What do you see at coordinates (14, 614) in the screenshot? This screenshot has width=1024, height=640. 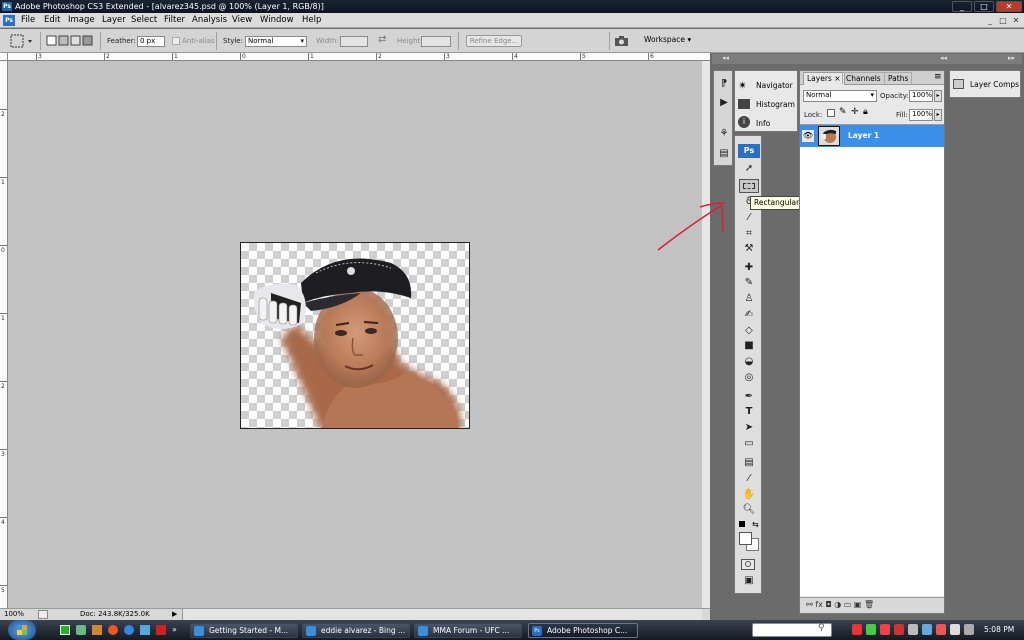 I see `zoom-level: 100%` at bounding box center [14, 614].